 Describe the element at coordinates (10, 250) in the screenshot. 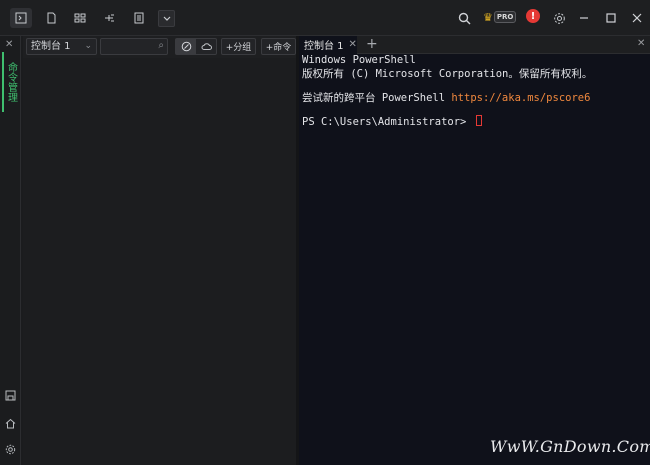

I see `activity-bar: ✕ 命令管理` at that location.